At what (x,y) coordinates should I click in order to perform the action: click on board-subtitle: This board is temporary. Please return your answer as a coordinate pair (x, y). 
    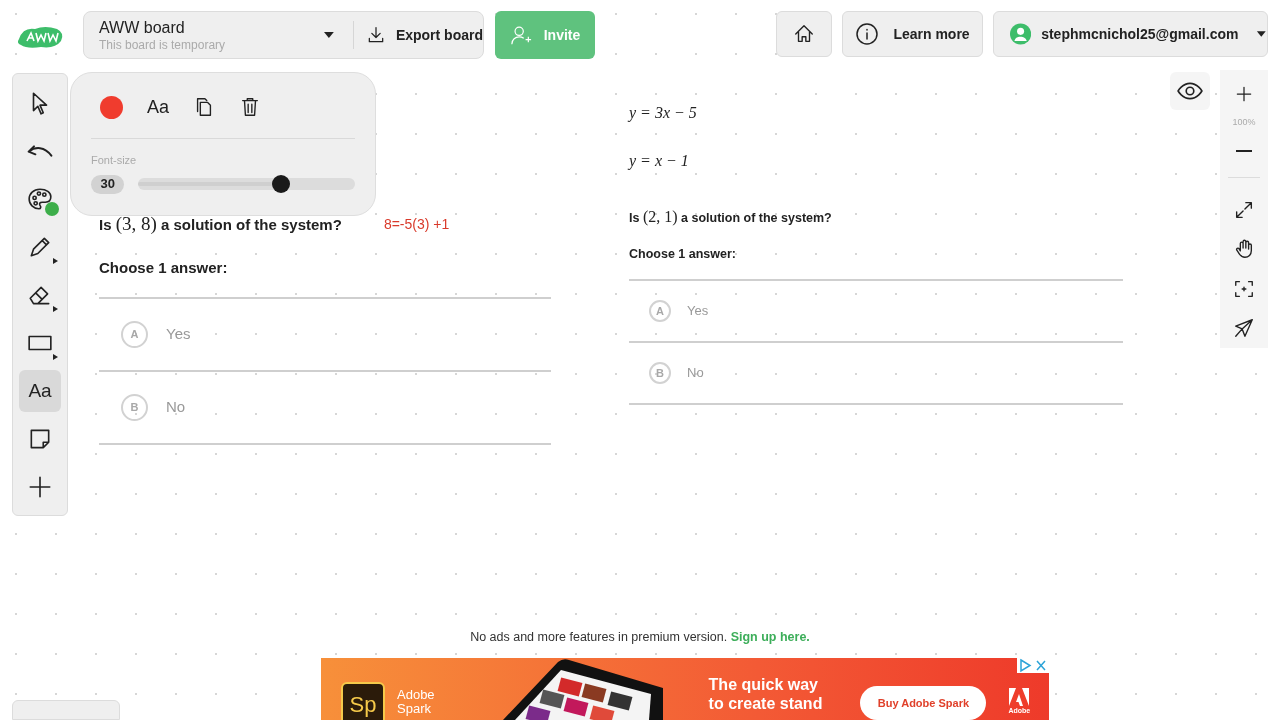
    Looking at the image, I should click on (163, 45).